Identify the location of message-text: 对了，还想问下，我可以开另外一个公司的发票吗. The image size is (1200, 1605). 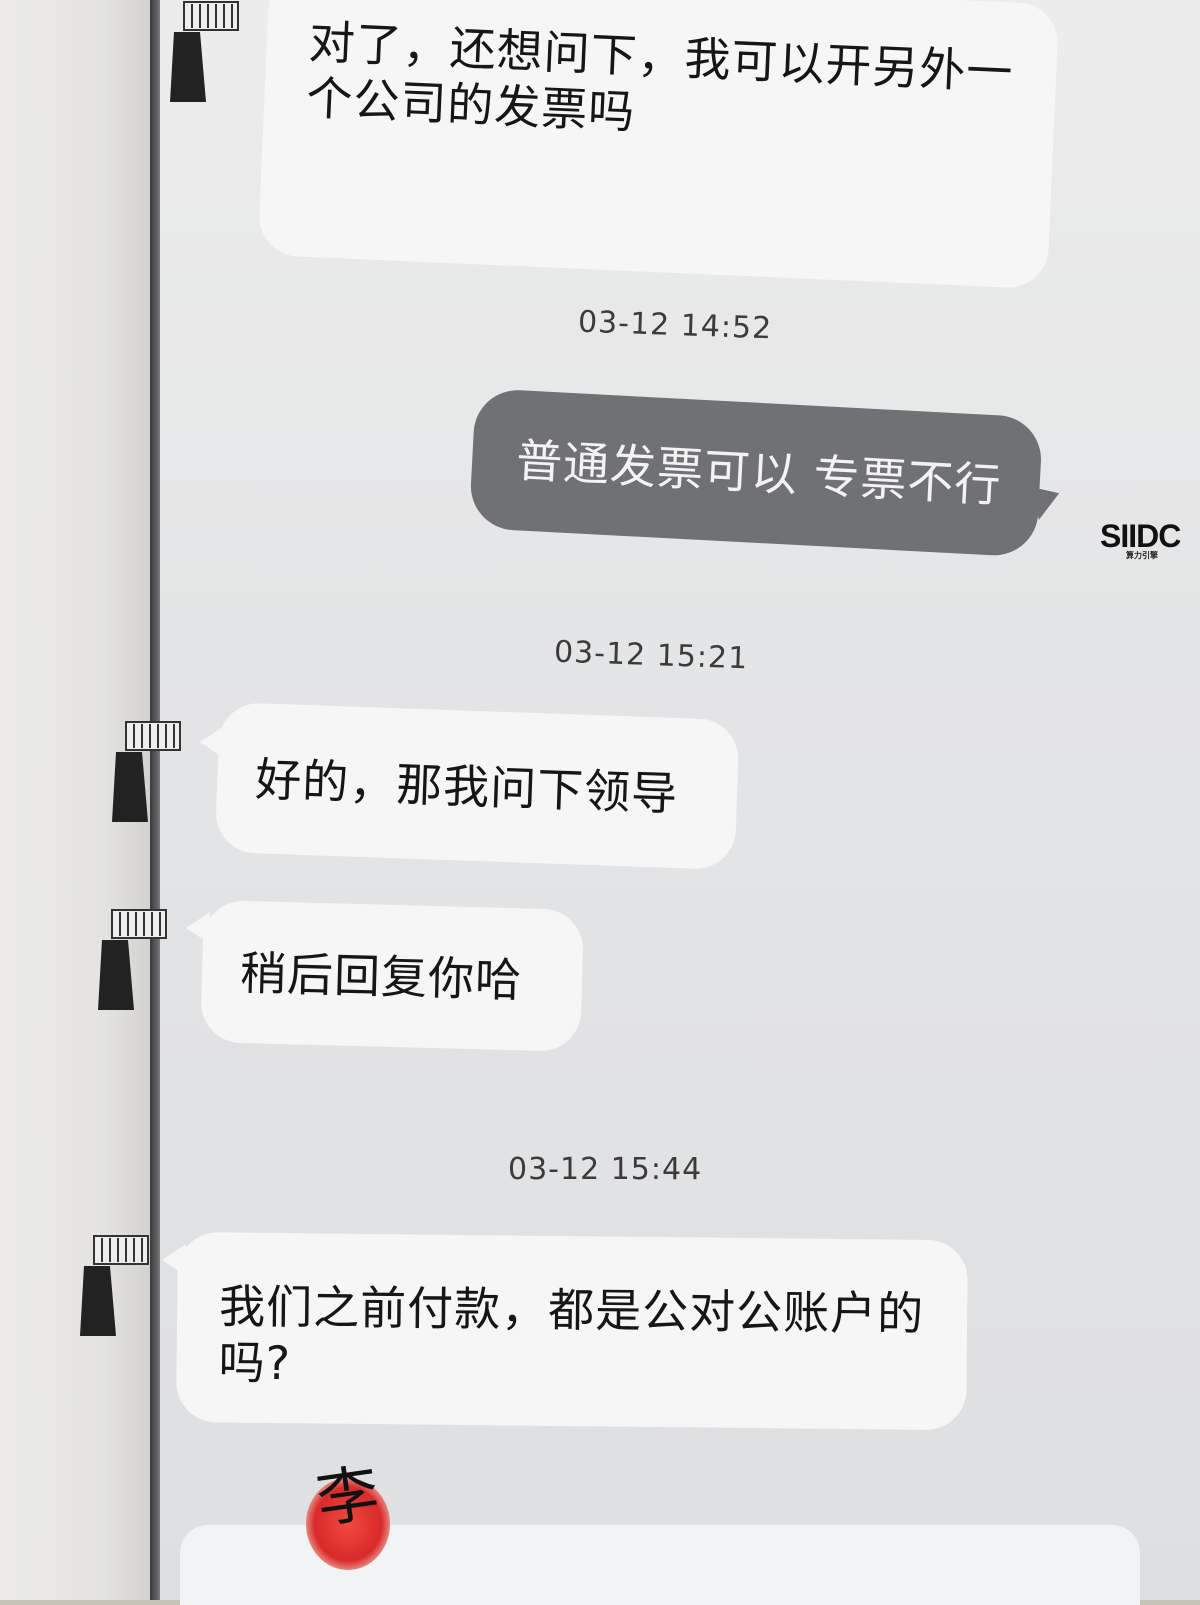
(660, 77).